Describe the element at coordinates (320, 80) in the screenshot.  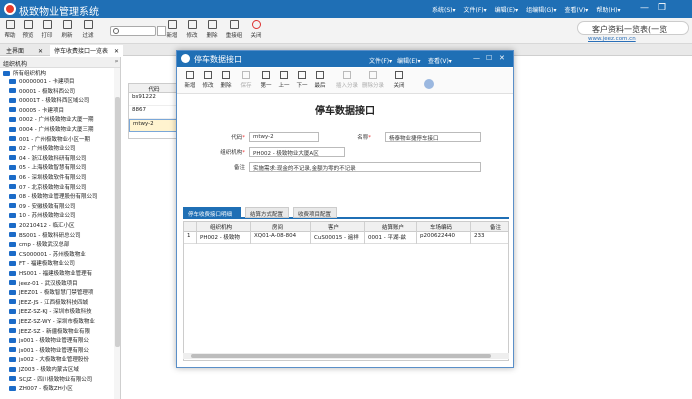
I see `dialog-last-button: 最后` at that location.